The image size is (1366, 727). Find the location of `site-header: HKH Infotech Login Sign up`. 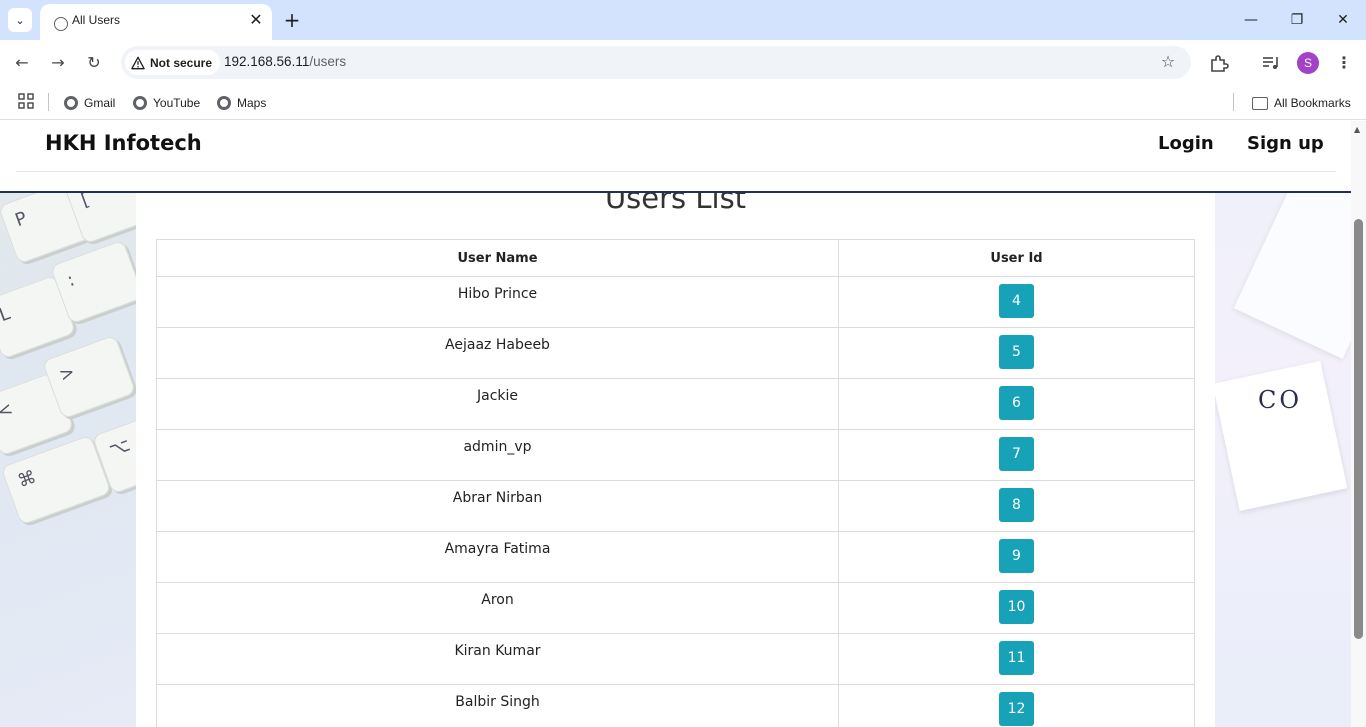

site-header: HKH Infotech Login Sign up is located at coordinates (675, 157).